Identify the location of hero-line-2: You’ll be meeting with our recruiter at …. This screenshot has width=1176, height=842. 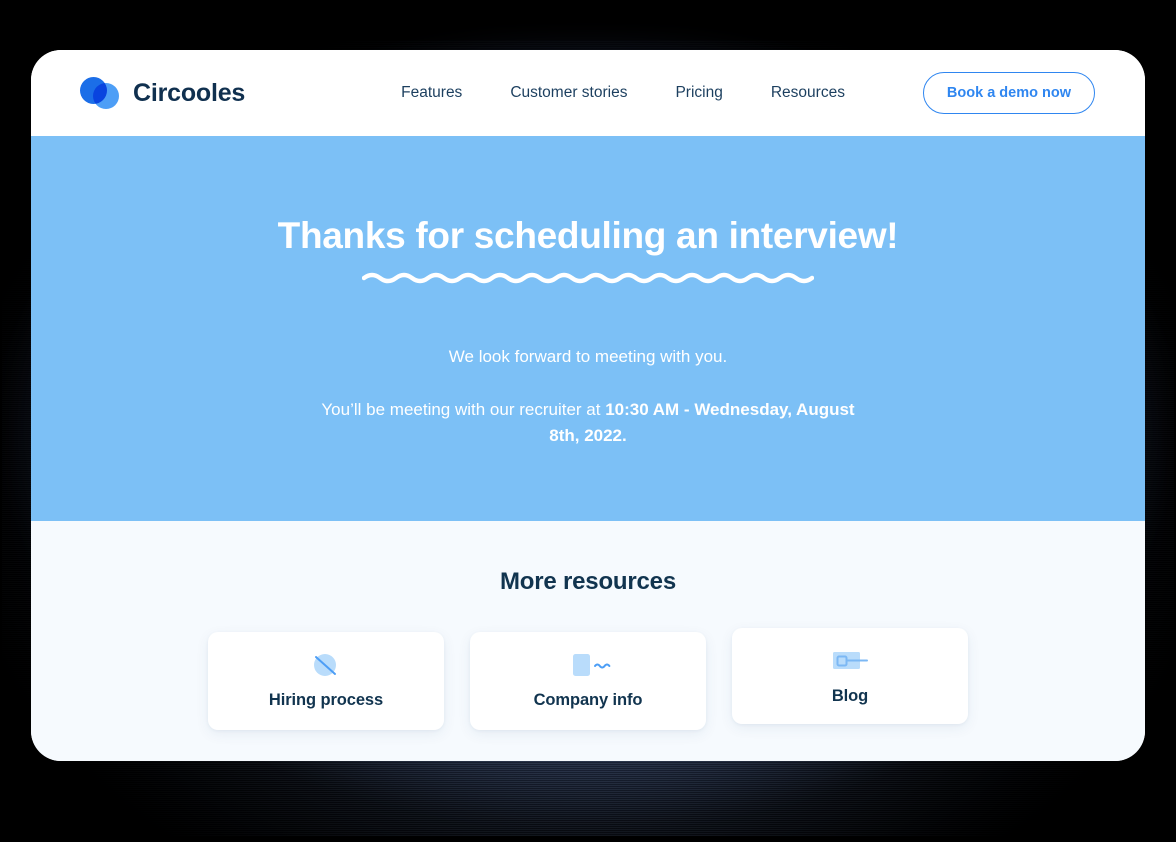
(588, 423).